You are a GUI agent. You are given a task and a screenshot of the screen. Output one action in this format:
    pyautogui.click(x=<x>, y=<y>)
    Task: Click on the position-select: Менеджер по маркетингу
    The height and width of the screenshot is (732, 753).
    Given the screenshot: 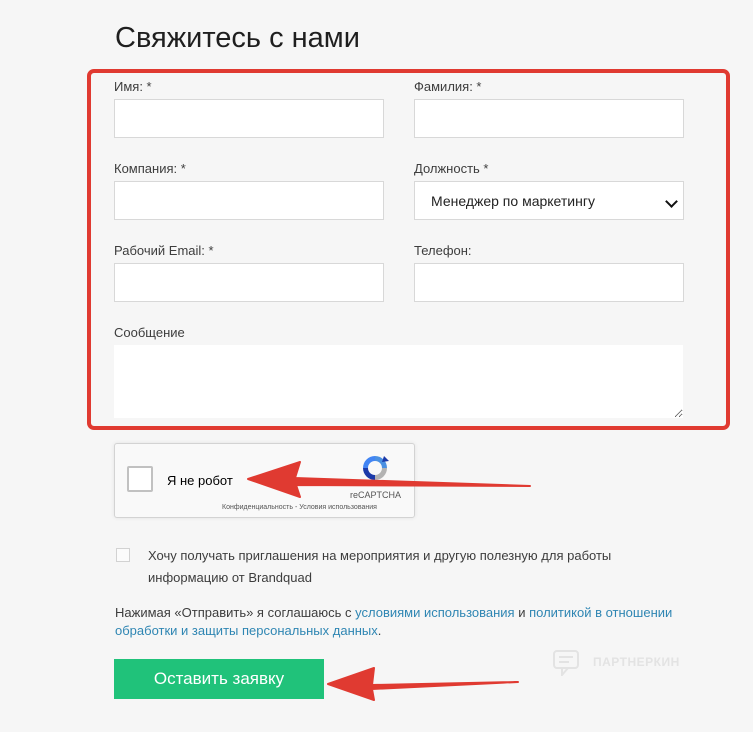 What is the action you would take?
    pyautogui.click(x=549, y=200)
    